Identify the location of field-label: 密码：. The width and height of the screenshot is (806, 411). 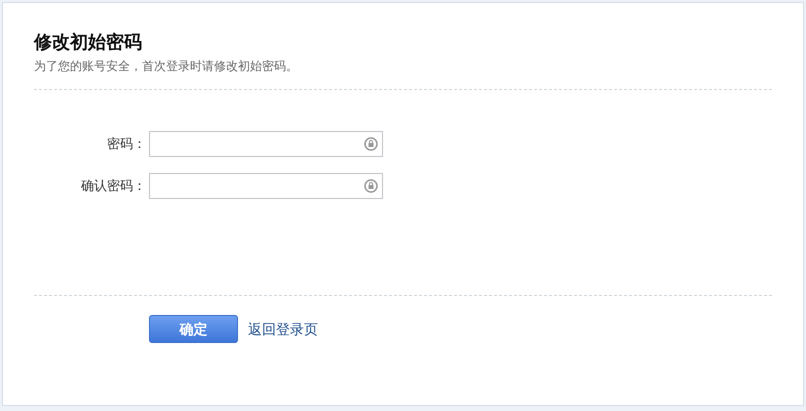
(126, 144).